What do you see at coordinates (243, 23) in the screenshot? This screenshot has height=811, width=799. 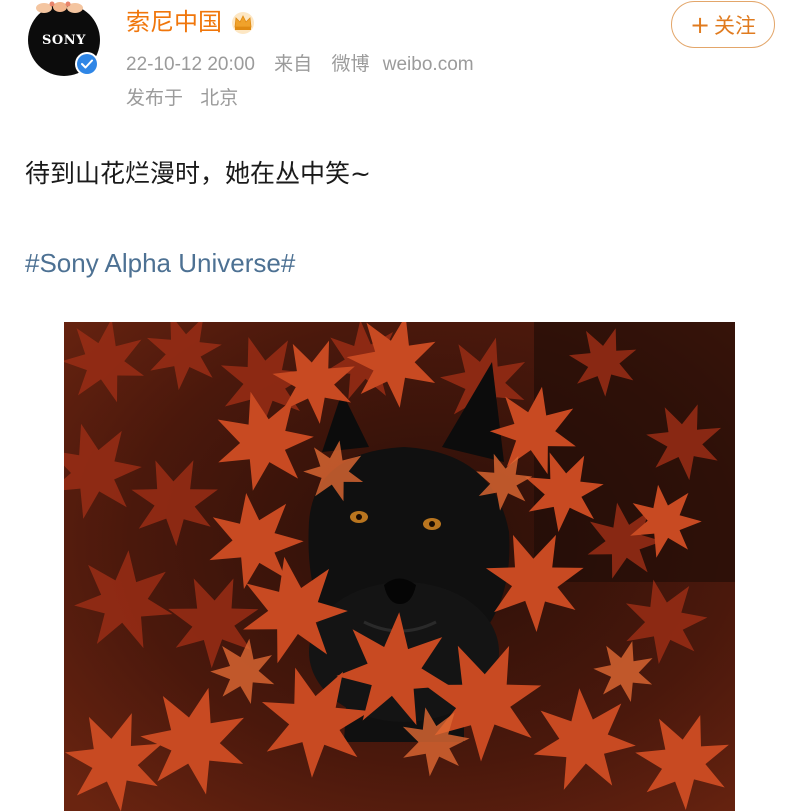 I see `crown-icon` at bounding box center [243, 23].